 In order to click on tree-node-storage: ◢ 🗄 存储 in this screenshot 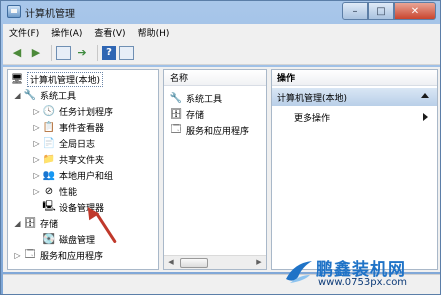, I will do `click(35, 223)`.